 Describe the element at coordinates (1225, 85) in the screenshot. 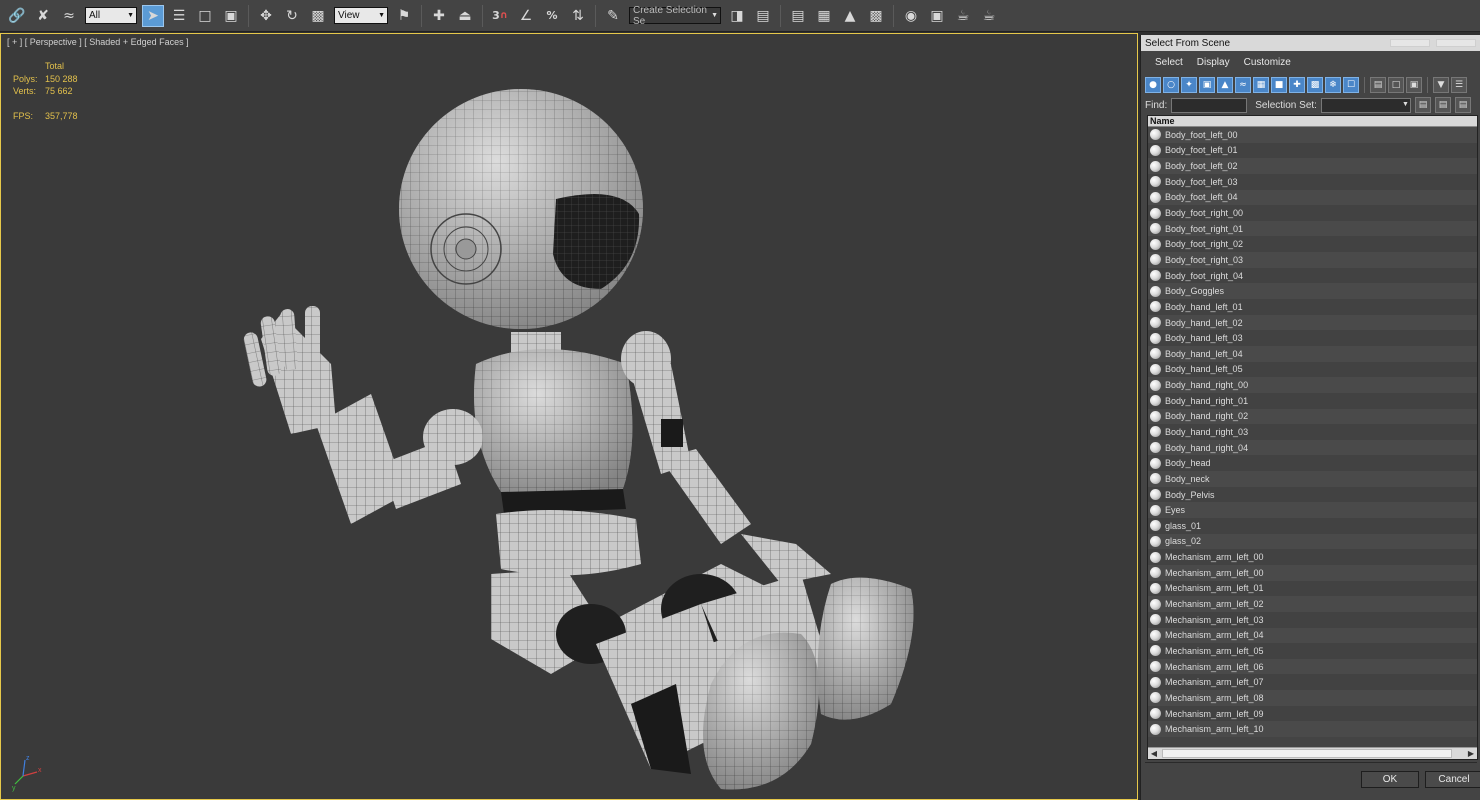

I see `display-helpers-icon: ▲` at that location.